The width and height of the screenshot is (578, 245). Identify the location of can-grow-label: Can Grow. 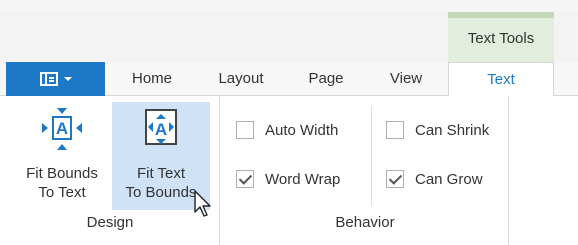
(449, 179).